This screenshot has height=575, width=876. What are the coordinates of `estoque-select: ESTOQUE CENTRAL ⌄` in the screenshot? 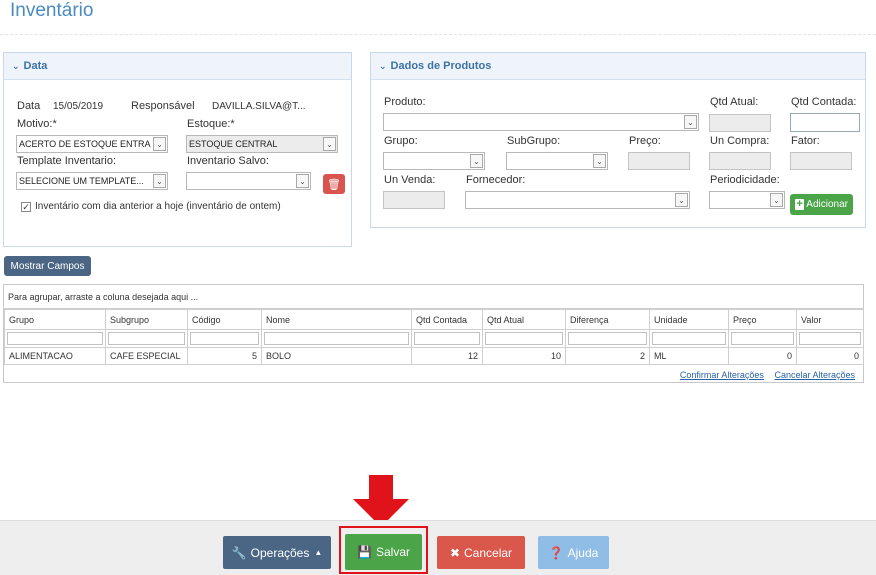 It's located at (262, 144).